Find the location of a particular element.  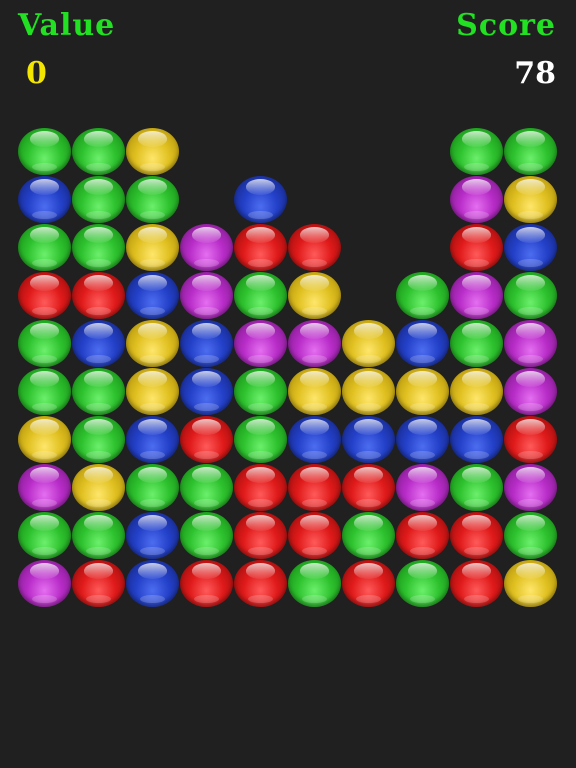

value-number: 0 is located at coordinates (36, 73).